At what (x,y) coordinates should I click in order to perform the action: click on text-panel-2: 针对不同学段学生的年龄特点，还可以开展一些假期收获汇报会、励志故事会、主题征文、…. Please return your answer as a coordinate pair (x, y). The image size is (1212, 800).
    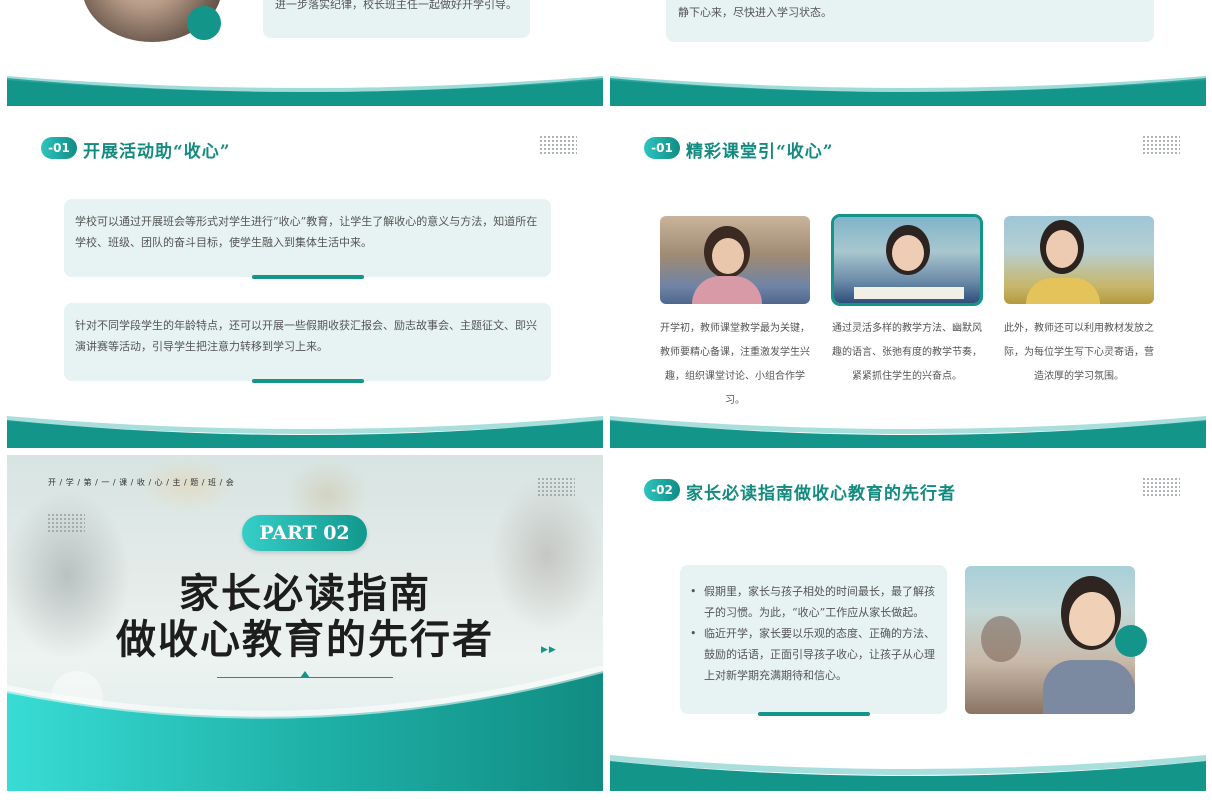
    Looking at the image, I should click on (307, 343).